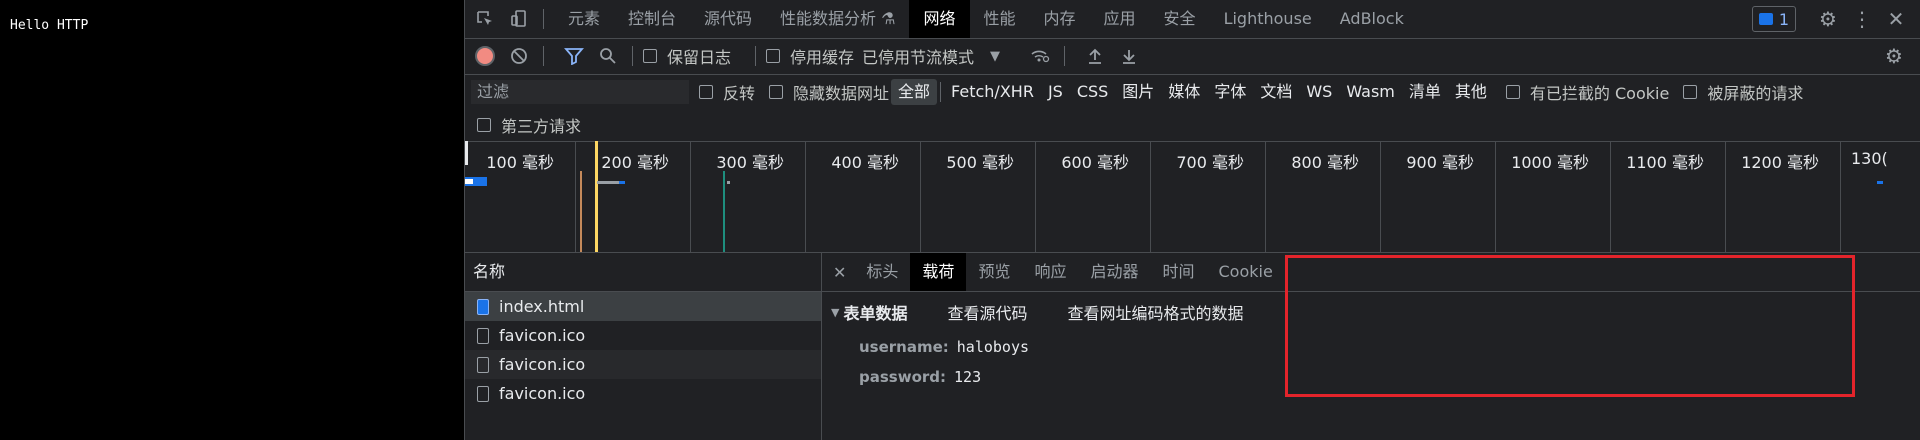 This screenshot has height=440, width=1920. I want to click on more-options-icon: ⋮, so click(1862, 19).